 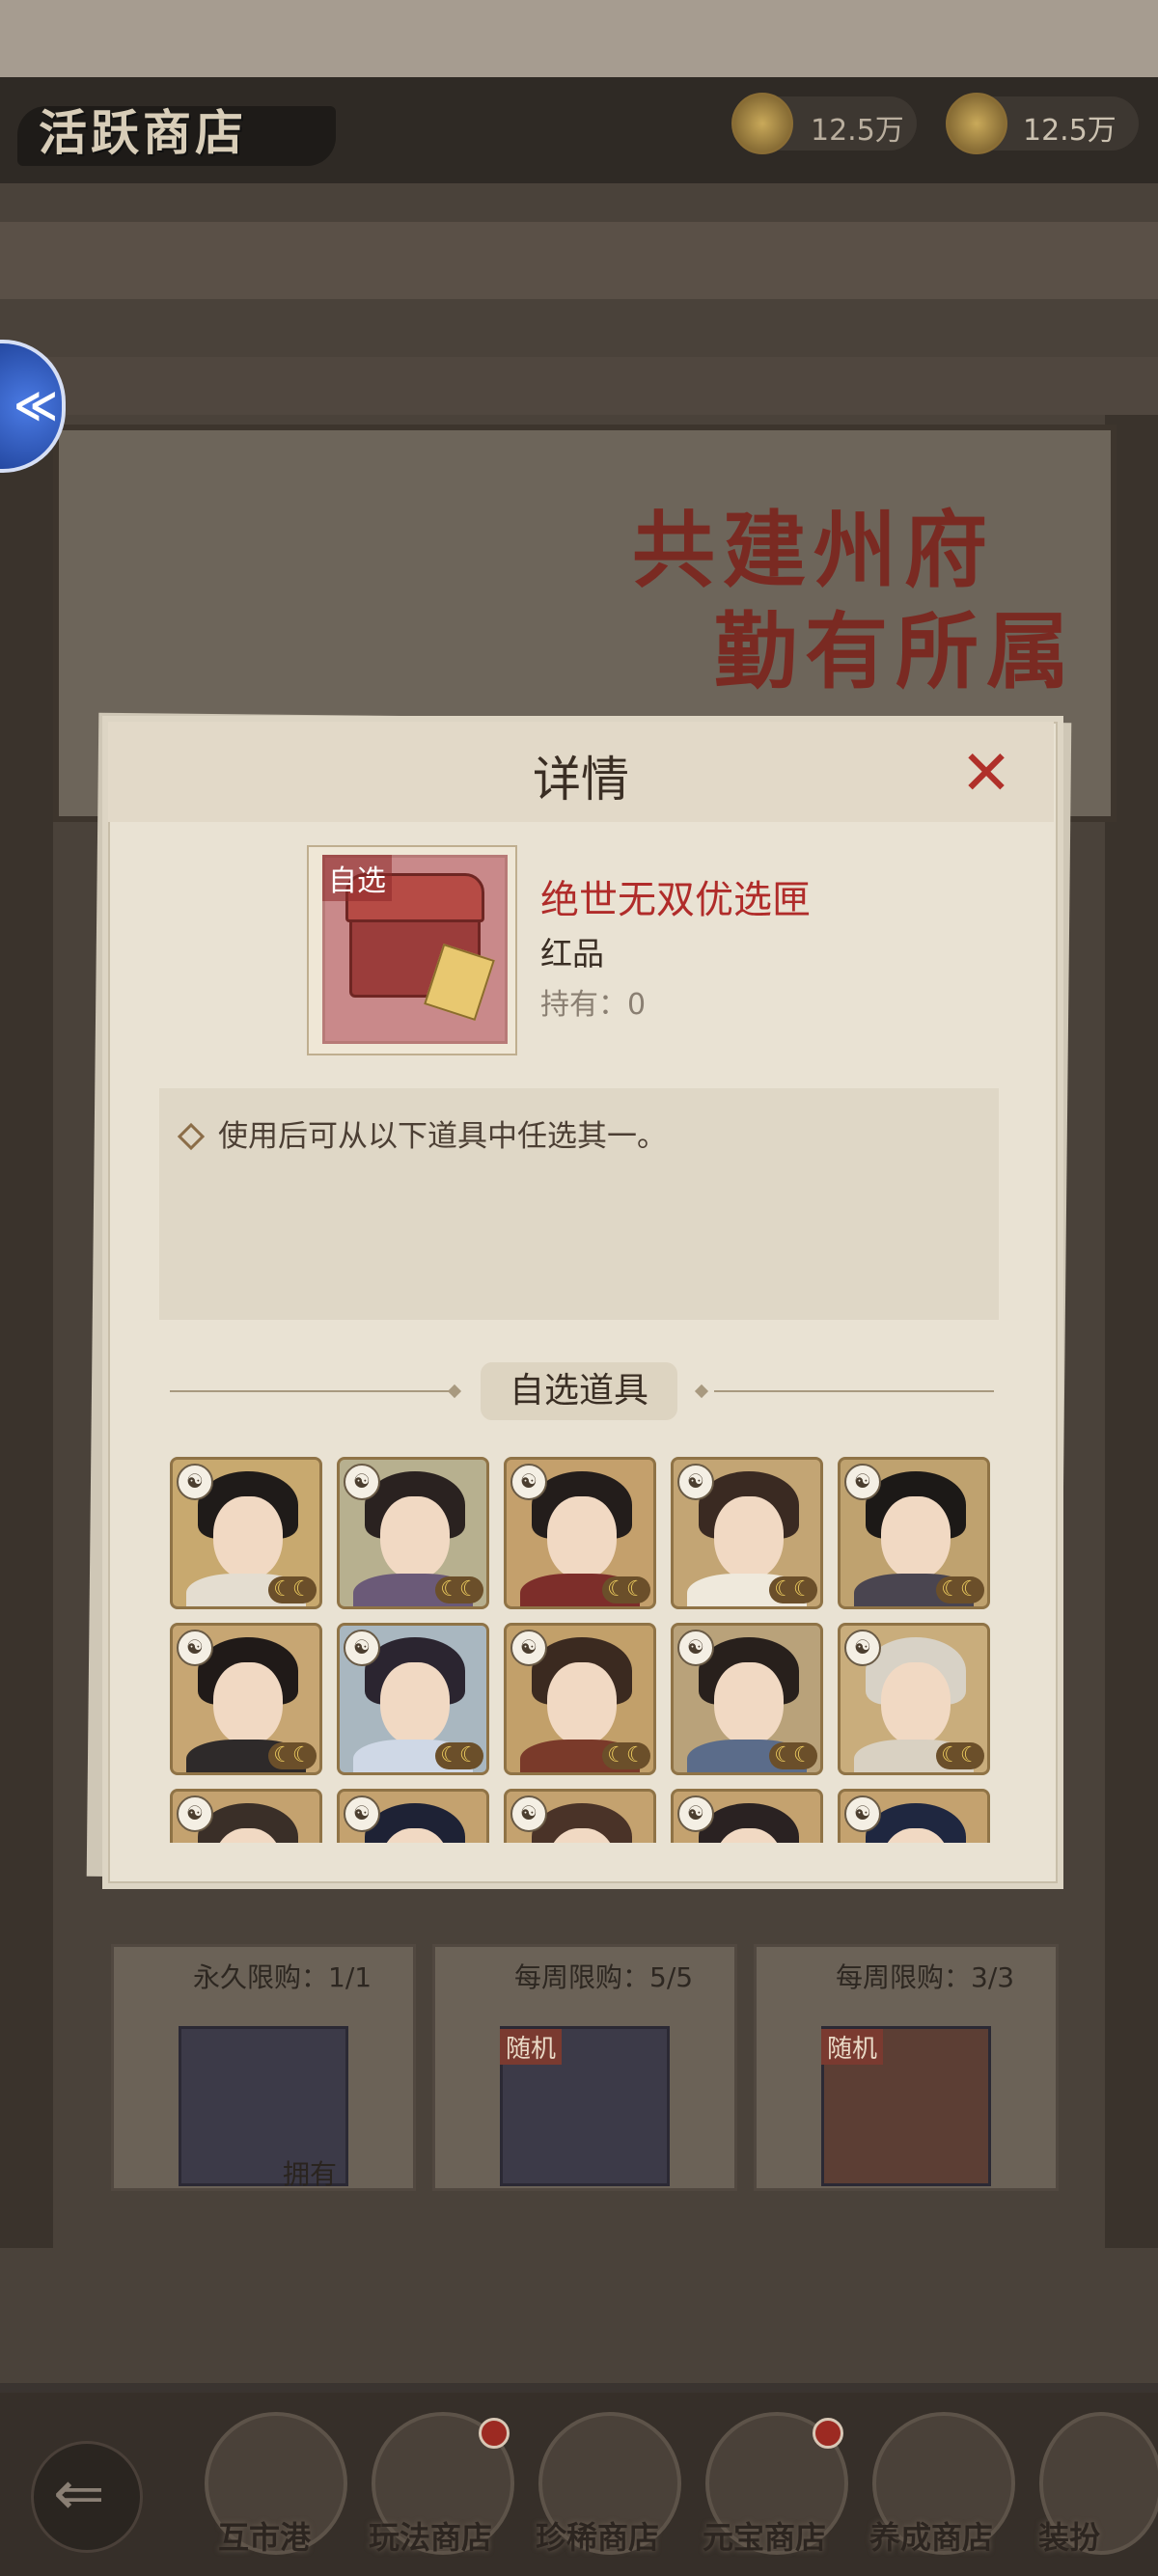 What do you see at coordinates (79, 2494) in the screenshot?
I see `back-arrow-icon: ⇐` at bounding box center [79, 2494].